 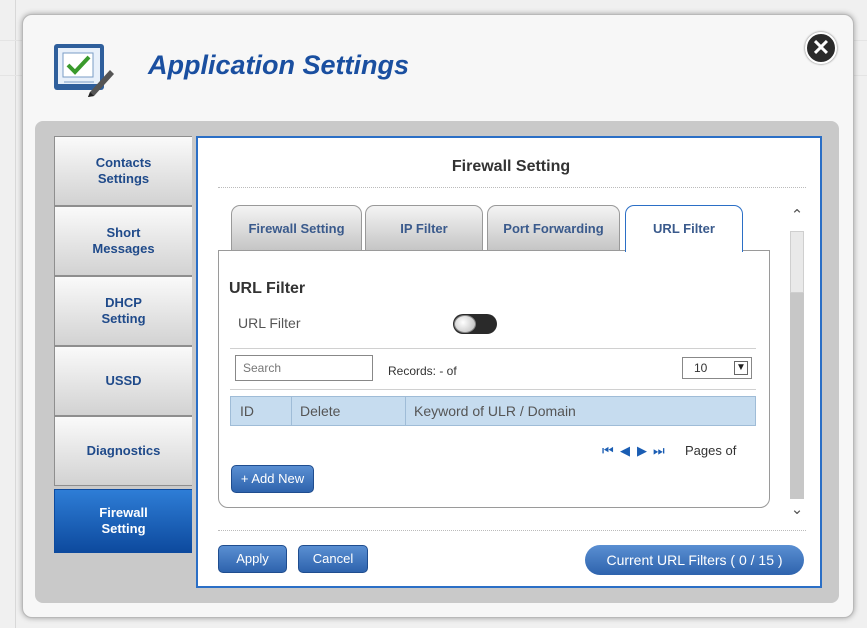 What do you see at coordinates (296, 228) in the screenshot?
I see `tab-firewall-setting: Firewall Setting` at bounding box center [296, 228].